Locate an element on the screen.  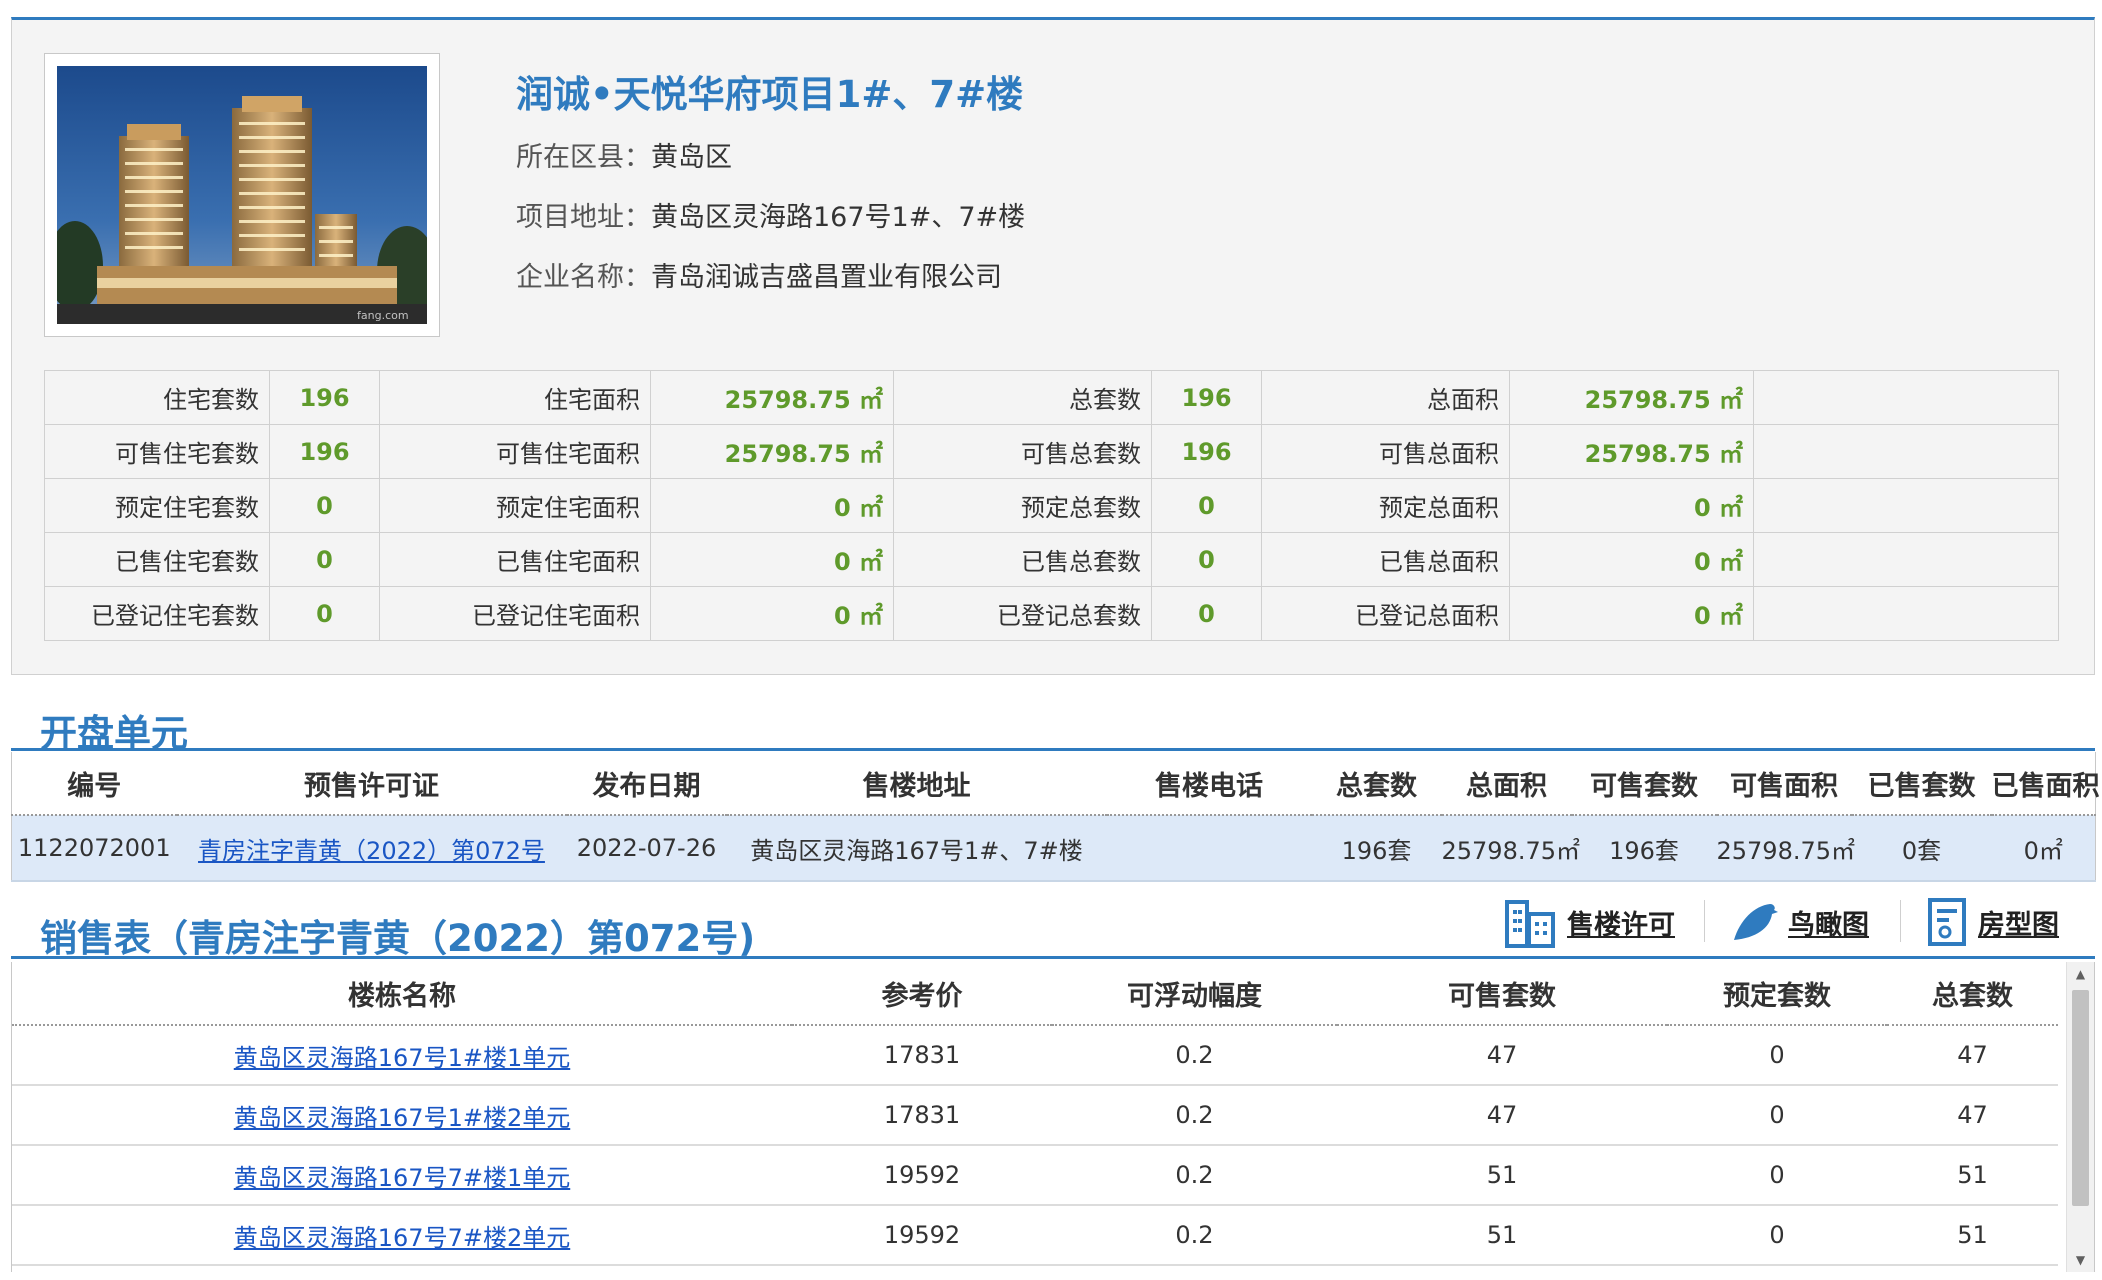
sales-row: 黄岛区灵海路167号1#楼2单元 17831 0.2 47 0 47 is located at coordinates (1035, 1115).